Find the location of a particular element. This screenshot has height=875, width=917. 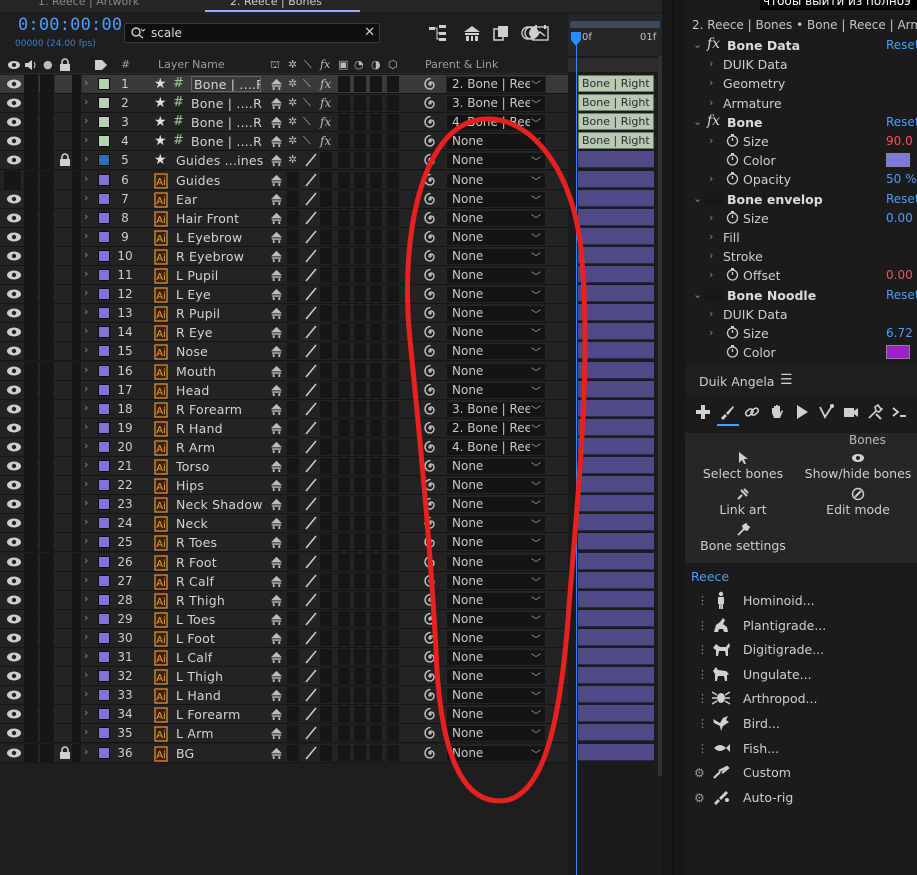

effect-row: ⌄ Bone Noodle Reset is located at coordinates (801, 295).